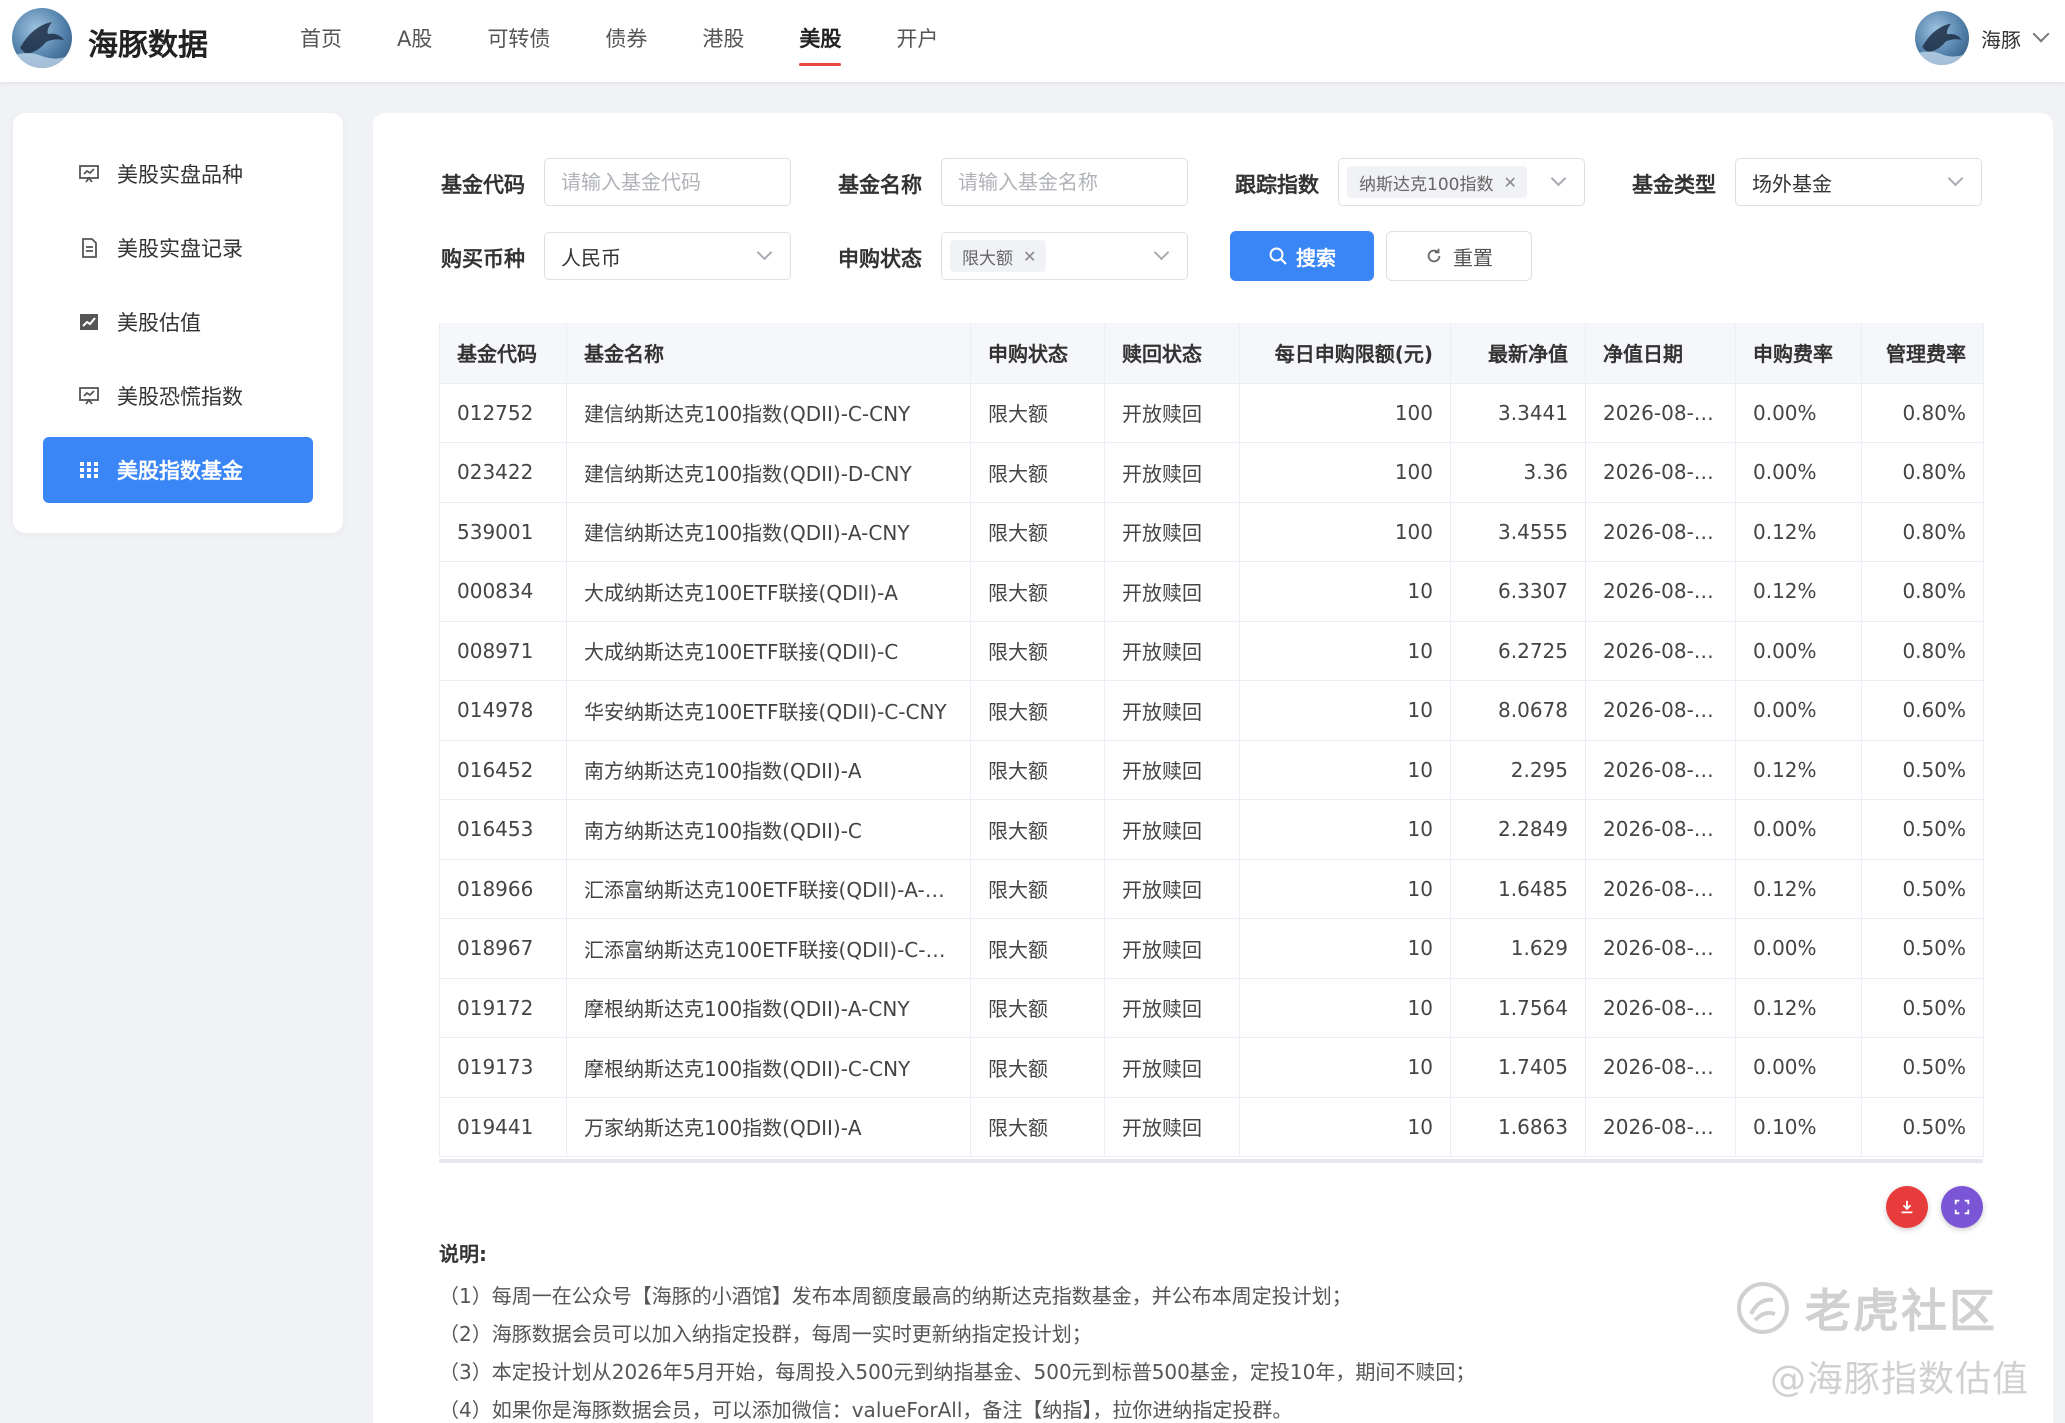 The height and width of the screenshot is (1423, 2065). Describe the element at coordinates (1962, 1207) in the screenshot. I see `fullscreen-button` at that location.